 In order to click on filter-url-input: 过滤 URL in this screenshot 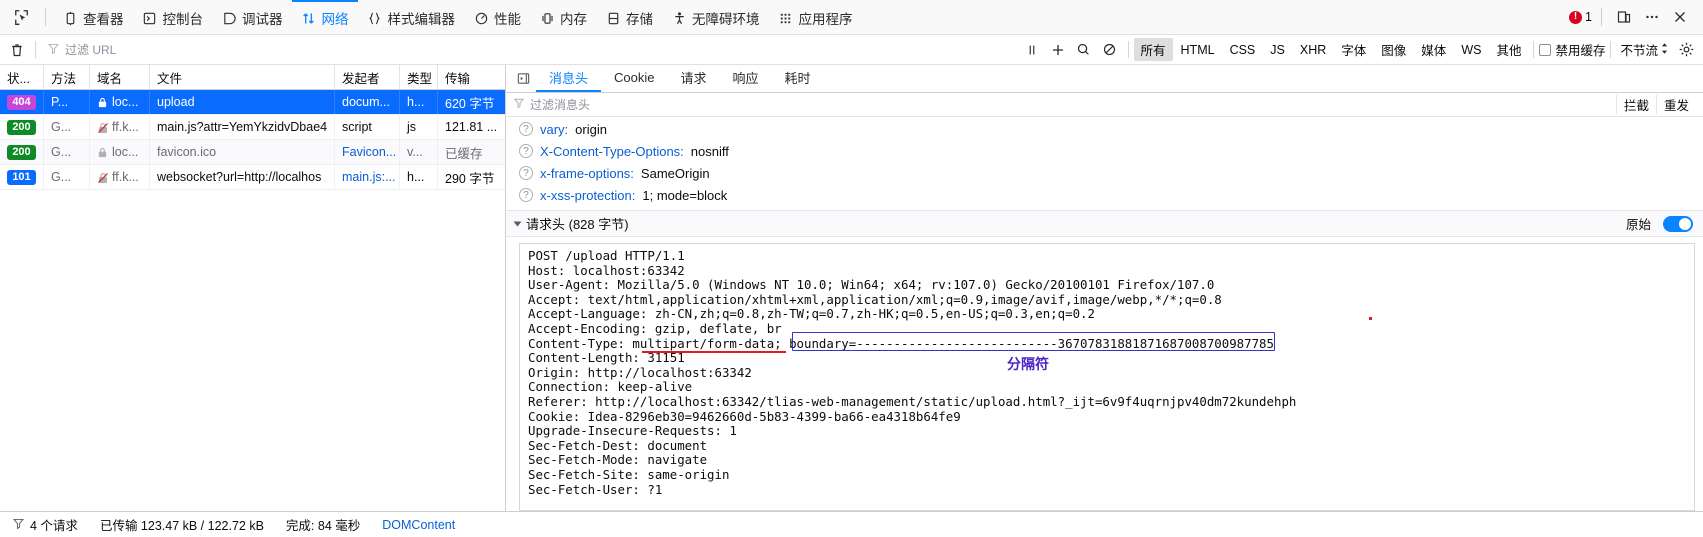, I will do `click(530, 50)`.